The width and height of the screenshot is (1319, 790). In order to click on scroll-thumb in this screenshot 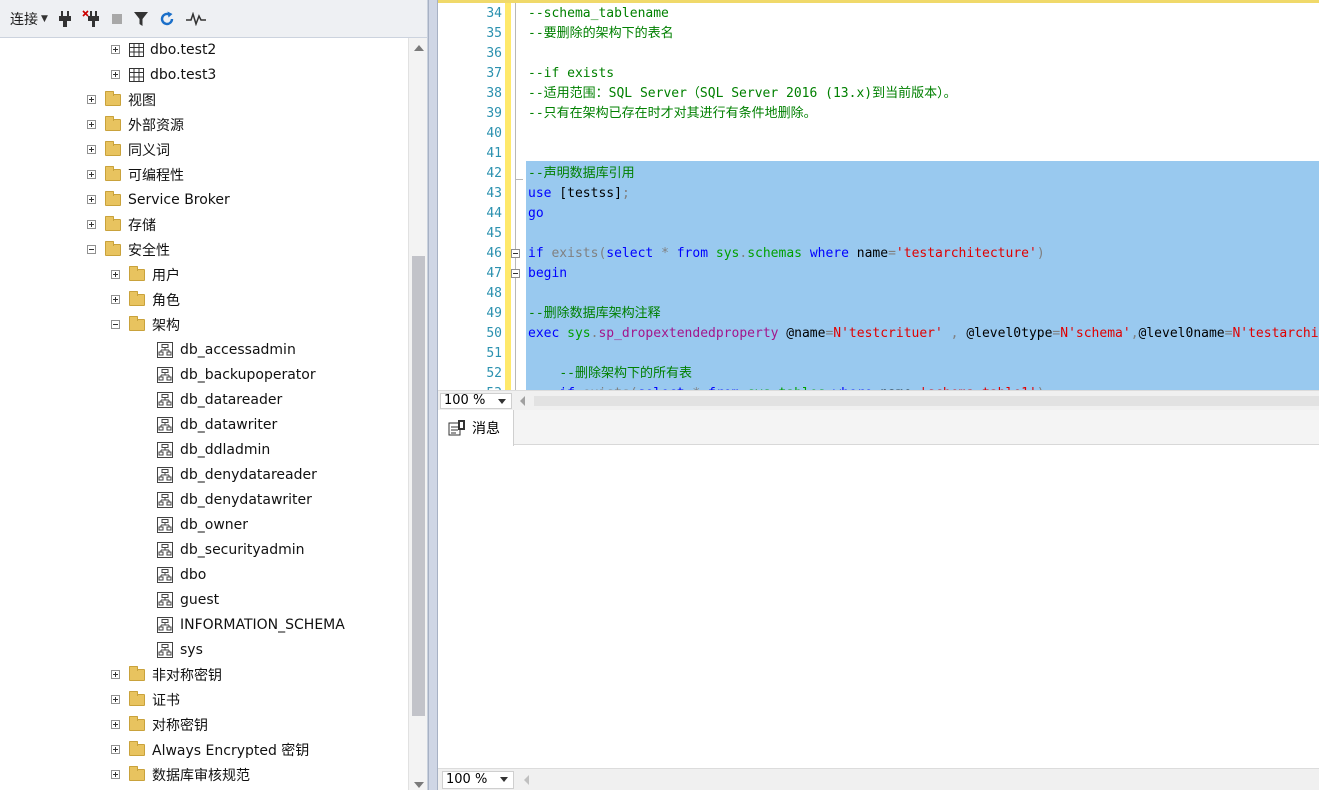, I will do `click(418, 486)`.